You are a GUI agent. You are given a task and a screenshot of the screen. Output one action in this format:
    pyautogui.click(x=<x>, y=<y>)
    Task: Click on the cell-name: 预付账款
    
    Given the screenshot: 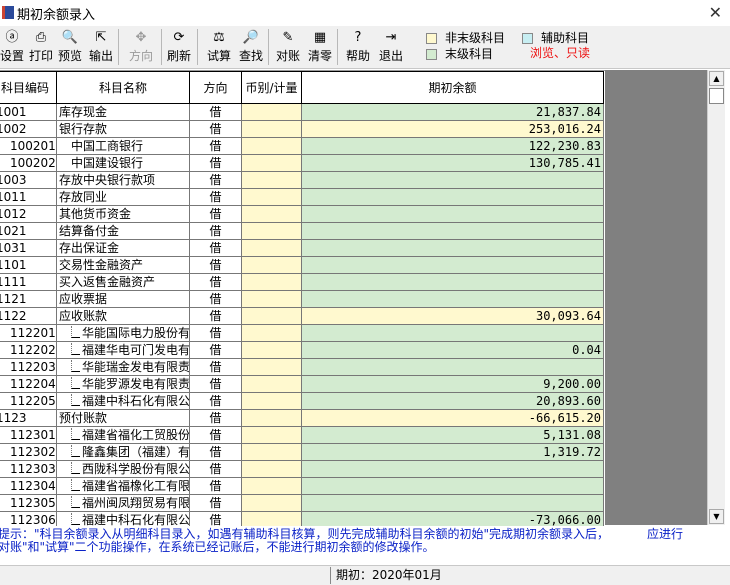 What is the action you would take?
    pyautogui.click(x=123, y=418)
    